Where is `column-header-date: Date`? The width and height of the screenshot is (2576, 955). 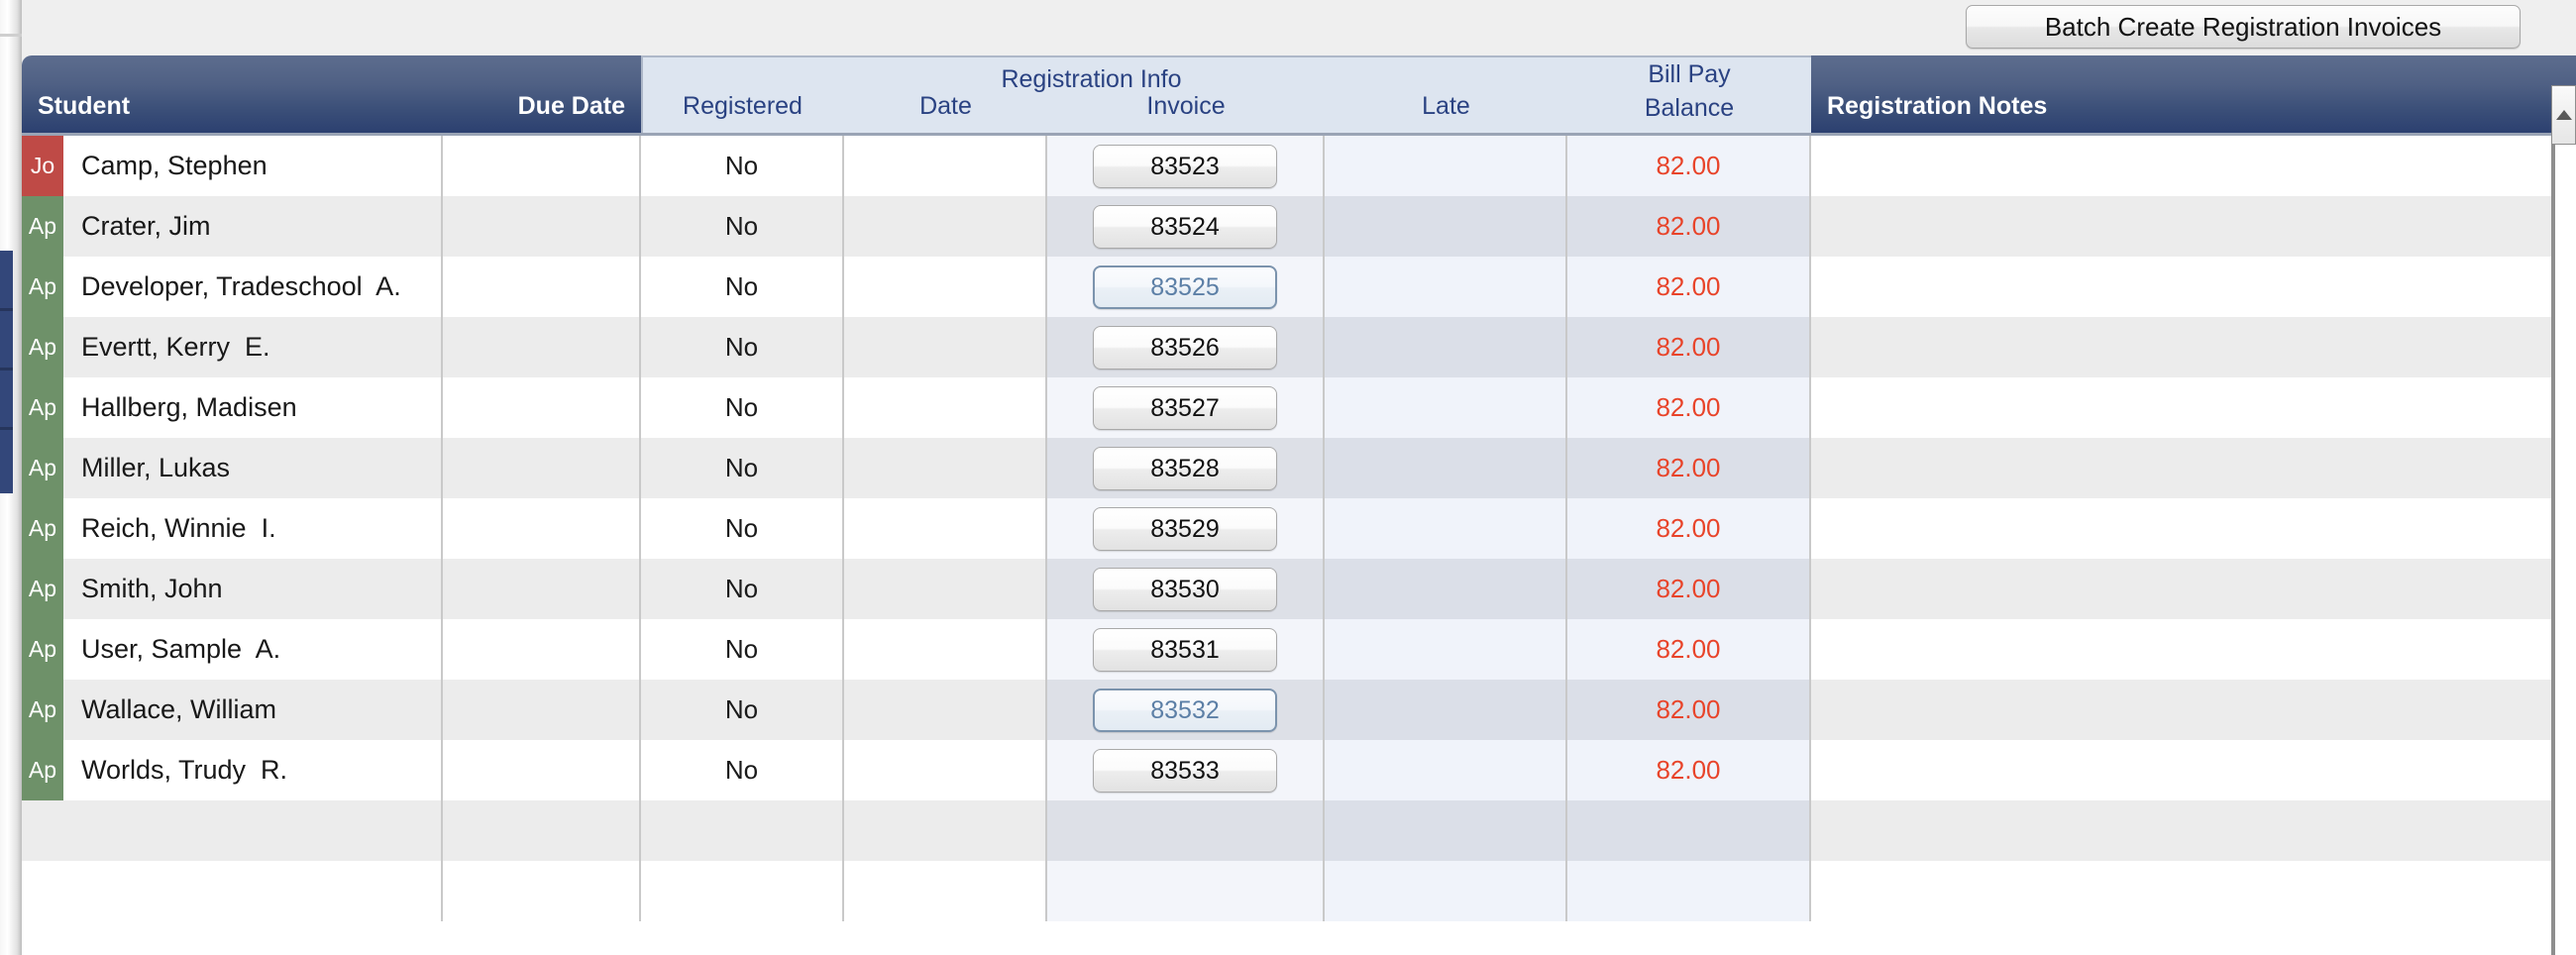 column-header-date: Date is located at coordinates (945, 94).